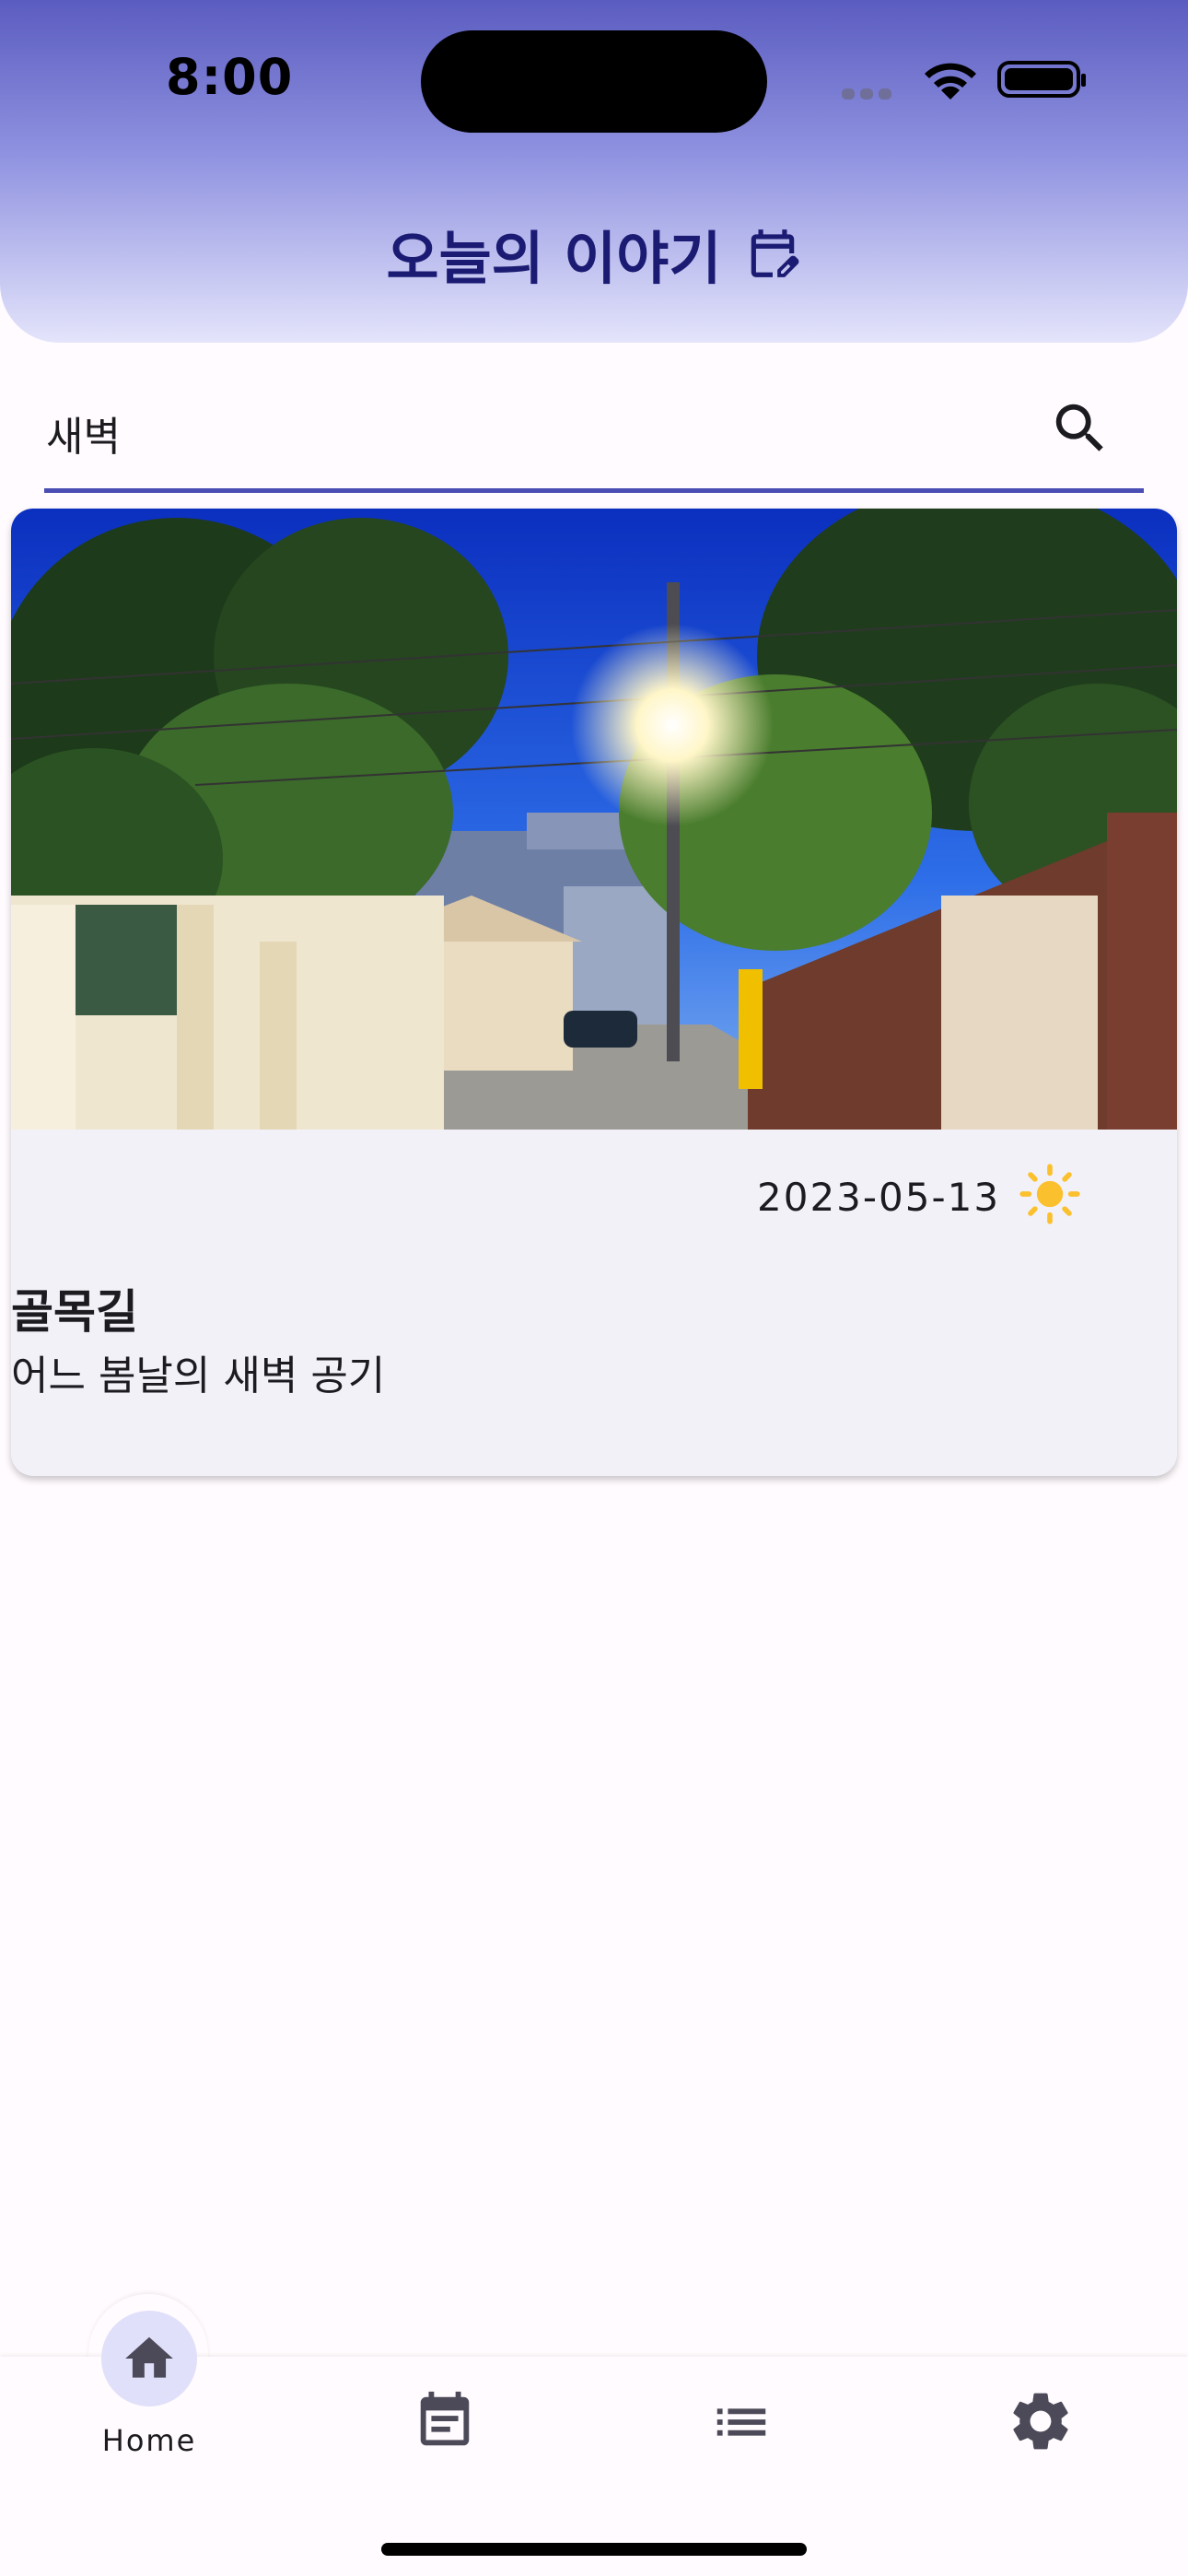 The width and height of the screenshot is (1188, 2576). Describe the element at coordinates (594, 2549) in the screenshot. I see `home-indicator` at that location.